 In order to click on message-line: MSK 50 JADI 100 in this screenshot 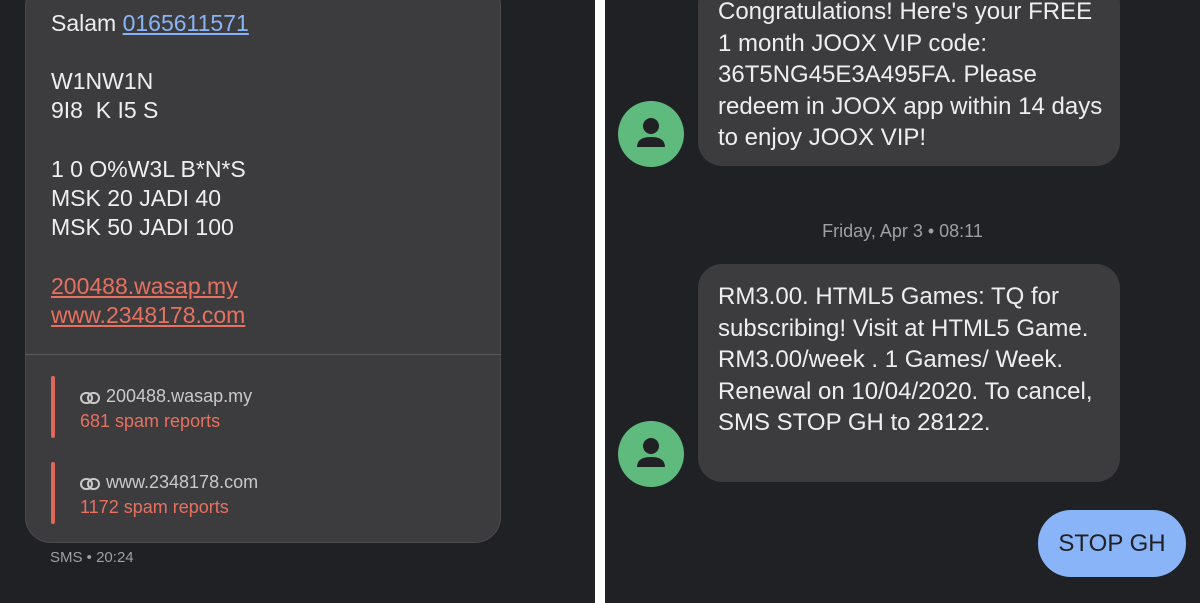, I will do `click(142, 227)`.